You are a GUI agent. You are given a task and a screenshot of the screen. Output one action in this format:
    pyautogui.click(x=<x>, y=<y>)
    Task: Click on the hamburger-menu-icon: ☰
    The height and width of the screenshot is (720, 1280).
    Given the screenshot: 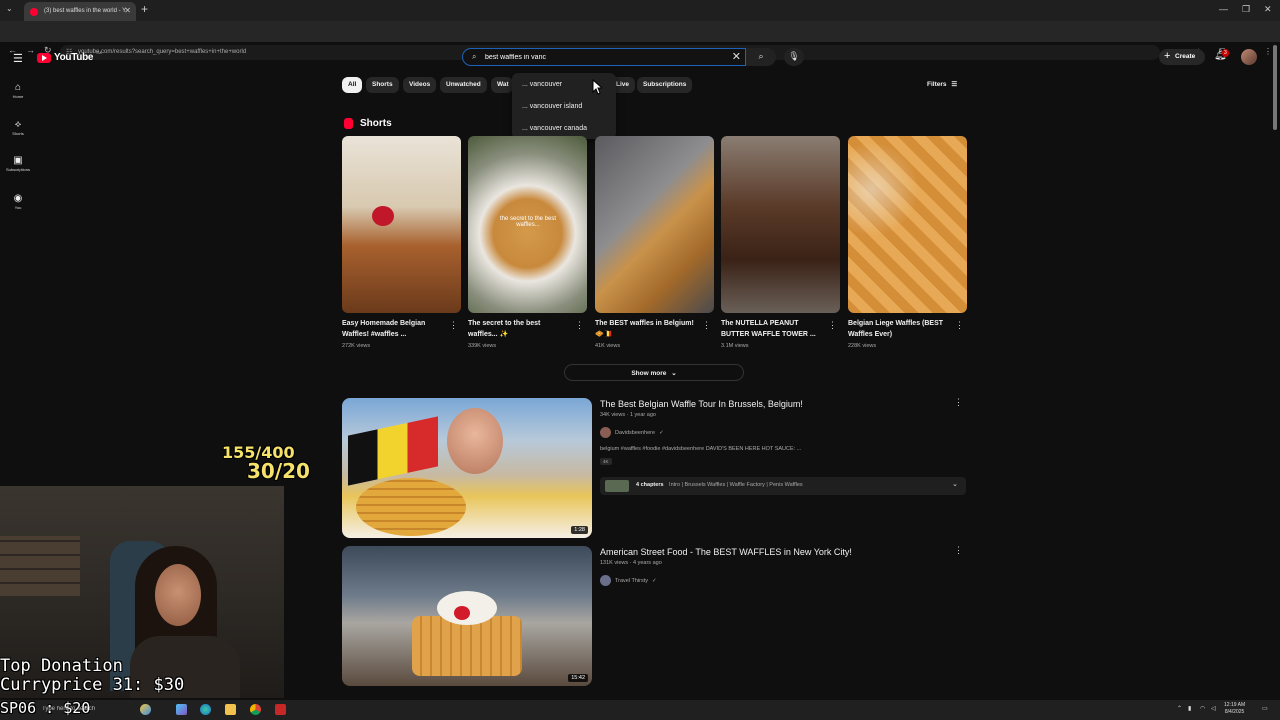 What is the action you would take?
    pyautogui.click(x=18, y=58)
    